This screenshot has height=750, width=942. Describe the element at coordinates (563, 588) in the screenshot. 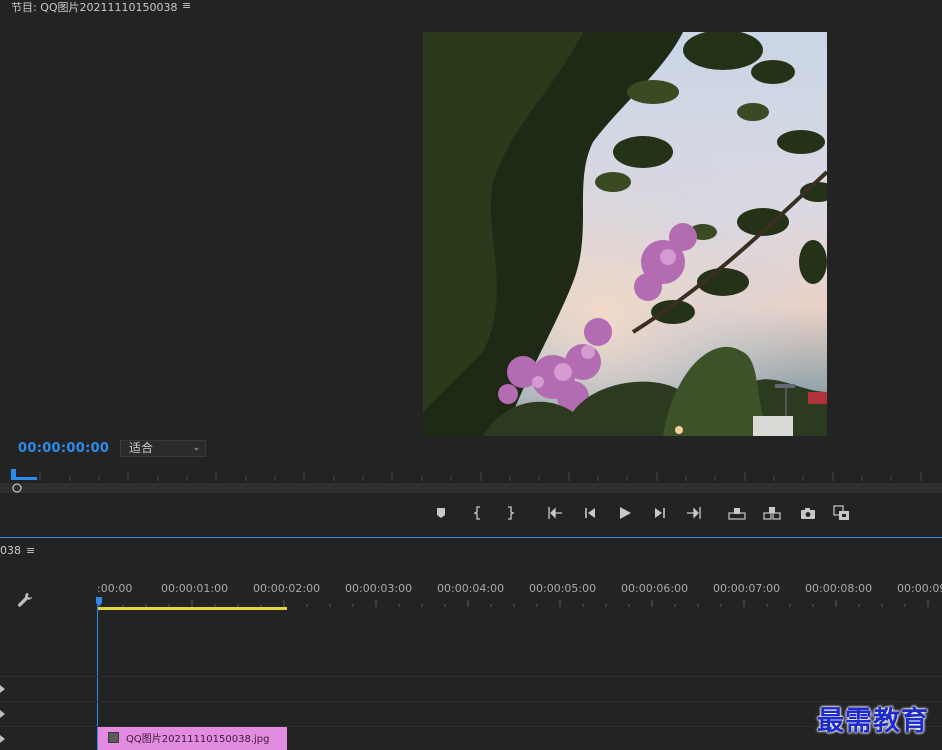

I see `ruler-label: 00:00:05:00` at that location.